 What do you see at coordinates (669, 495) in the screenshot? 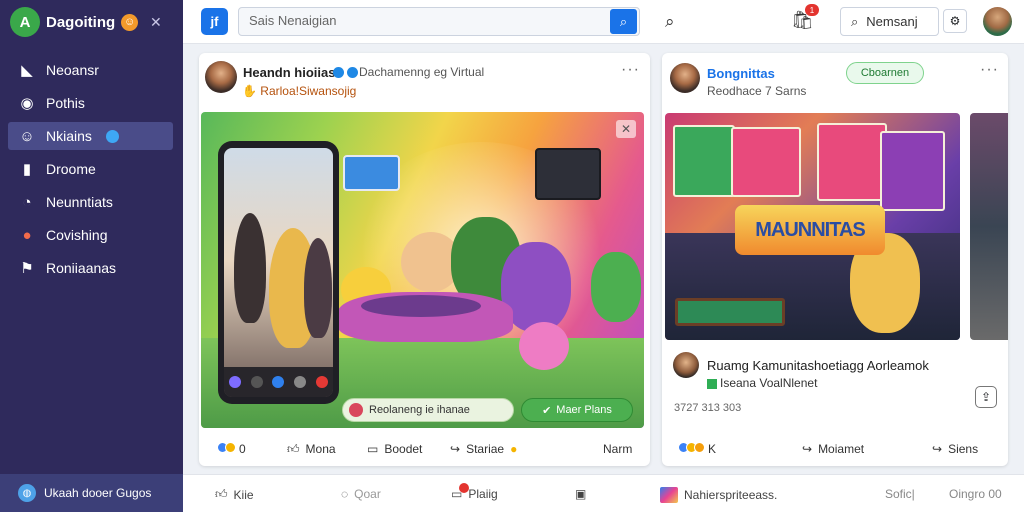
I see `gallery-icon` at bounding box center [669, 495].